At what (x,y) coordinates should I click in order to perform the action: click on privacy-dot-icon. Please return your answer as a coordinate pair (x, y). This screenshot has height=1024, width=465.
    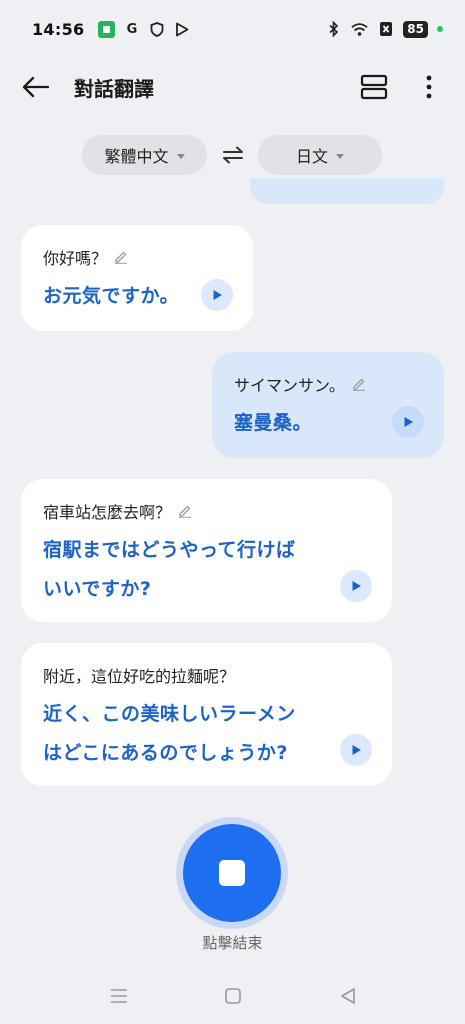
    Looking at the image, I should click on (440, 29).